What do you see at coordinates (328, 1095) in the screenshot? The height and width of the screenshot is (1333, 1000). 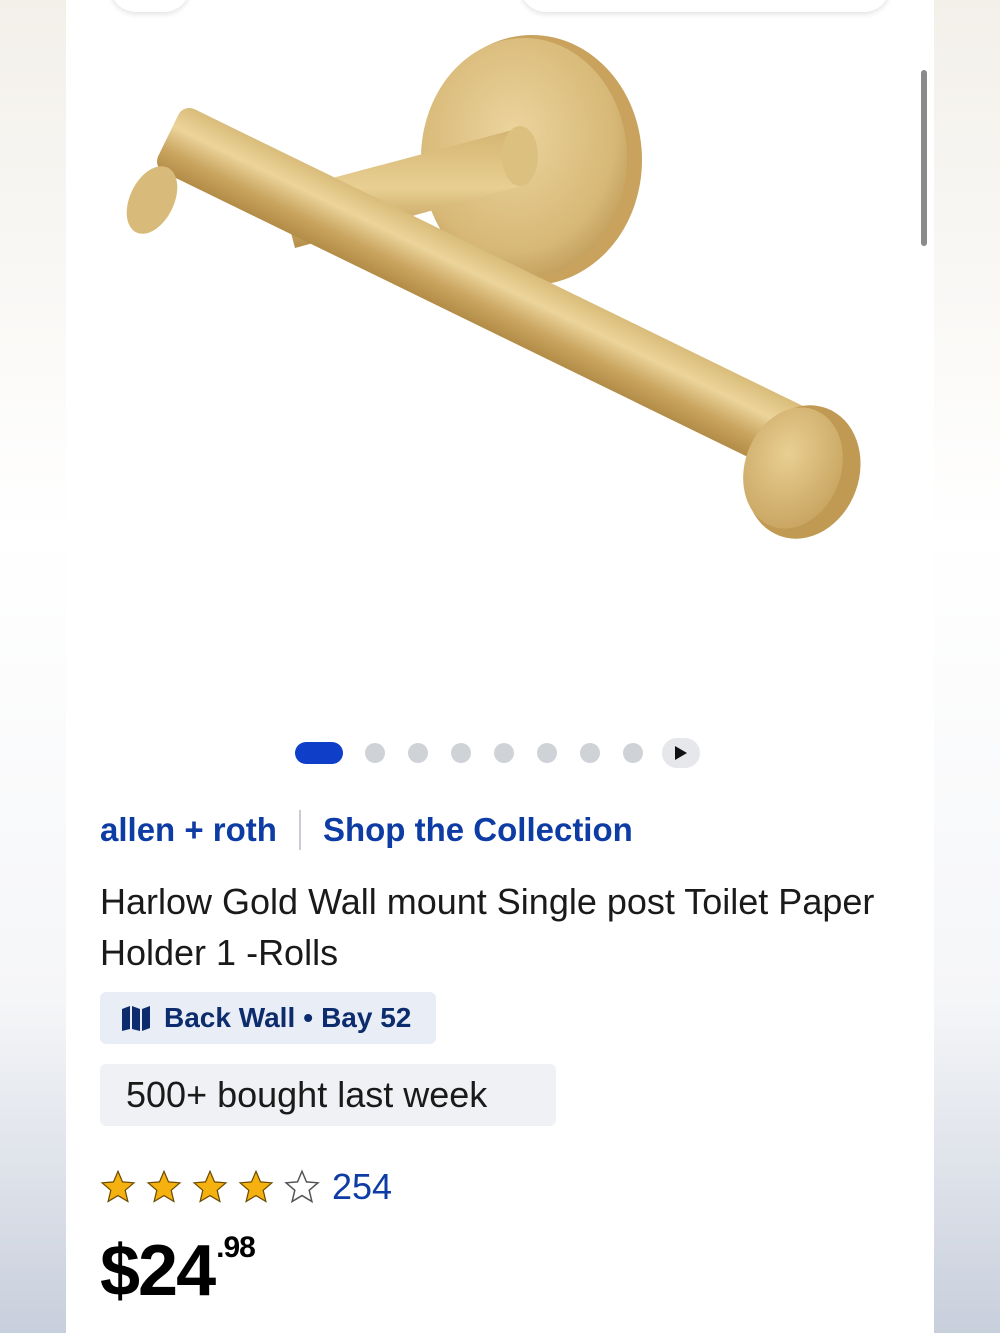 I see `bought-last-week-badge: 500+ bought last week` at bounding box center [328, 1095].